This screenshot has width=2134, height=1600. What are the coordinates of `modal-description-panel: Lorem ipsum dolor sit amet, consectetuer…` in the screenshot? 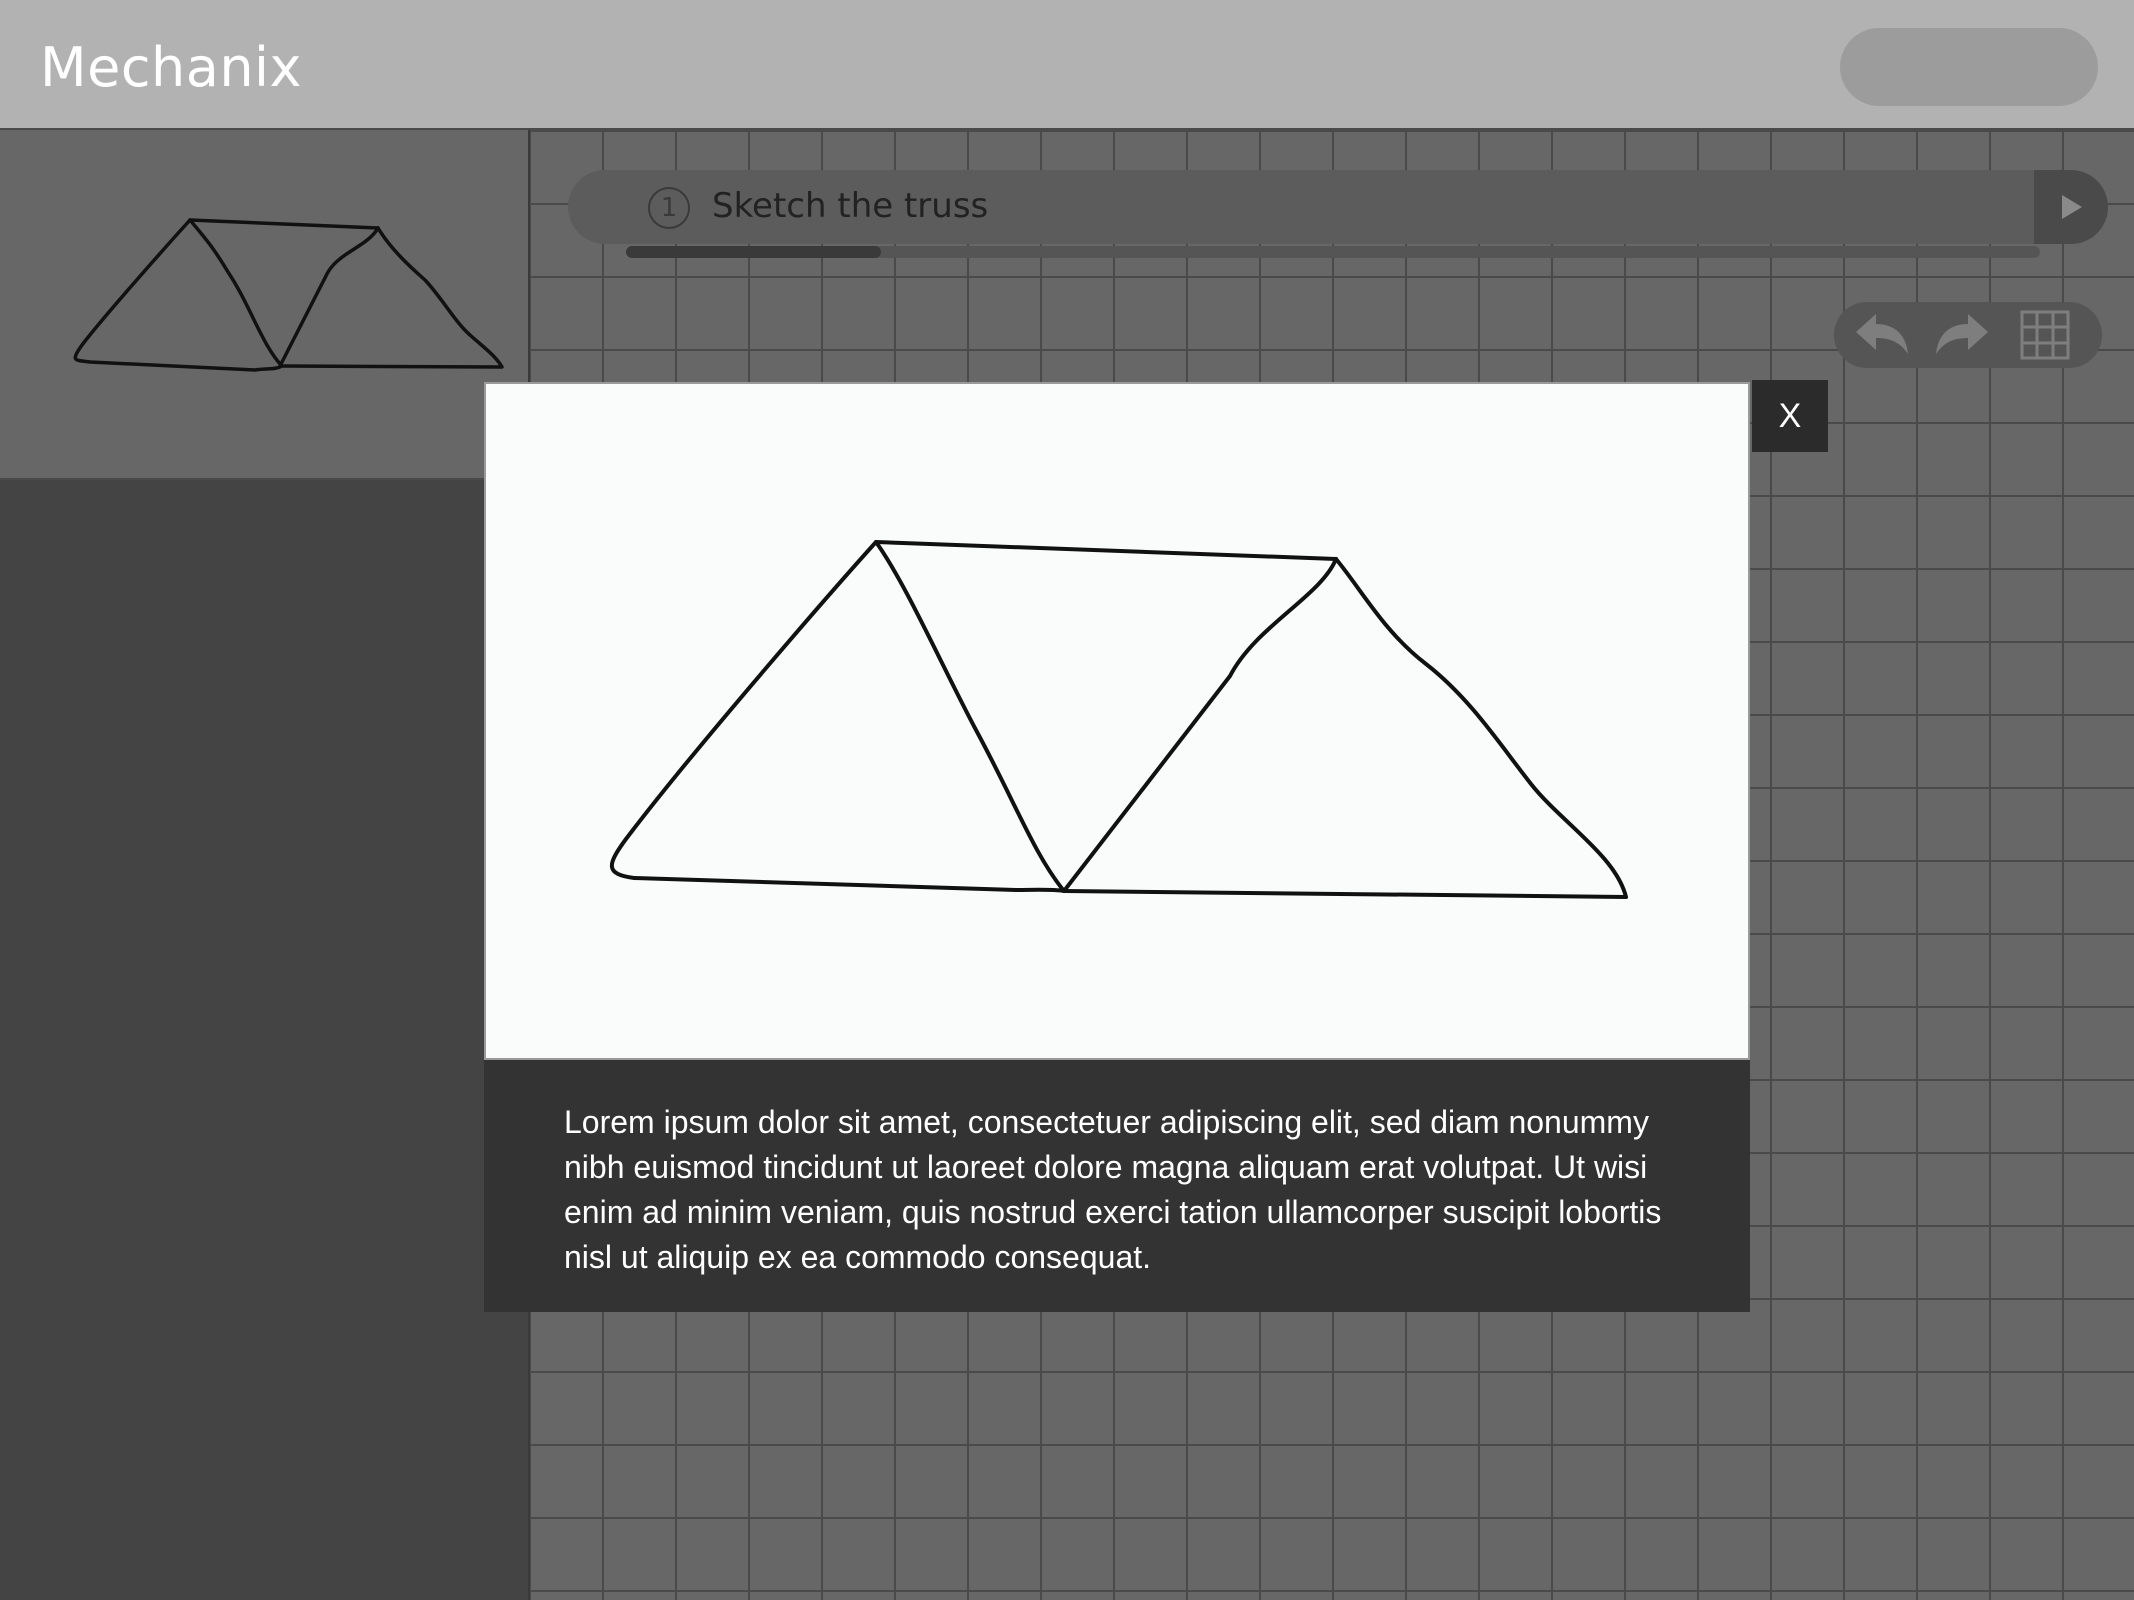 It's located at (1117, 1186).